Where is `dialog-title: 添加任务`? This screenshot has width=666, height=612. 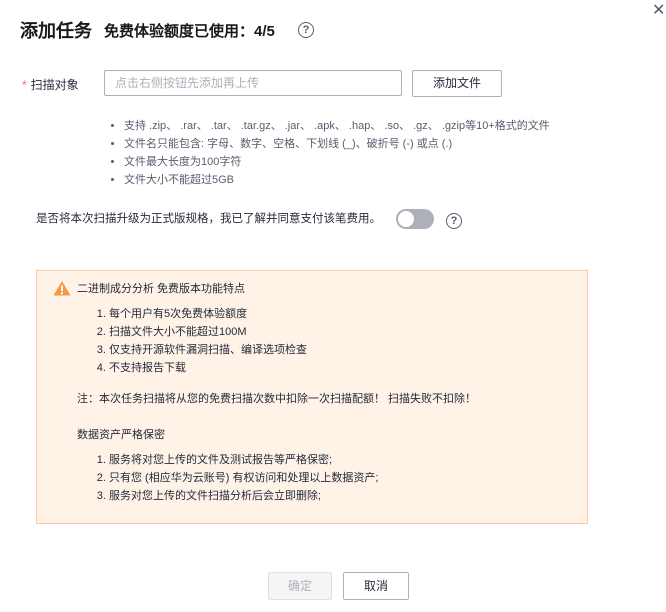 dialog-title: 添加任务 is located at coordinates (56, 31).